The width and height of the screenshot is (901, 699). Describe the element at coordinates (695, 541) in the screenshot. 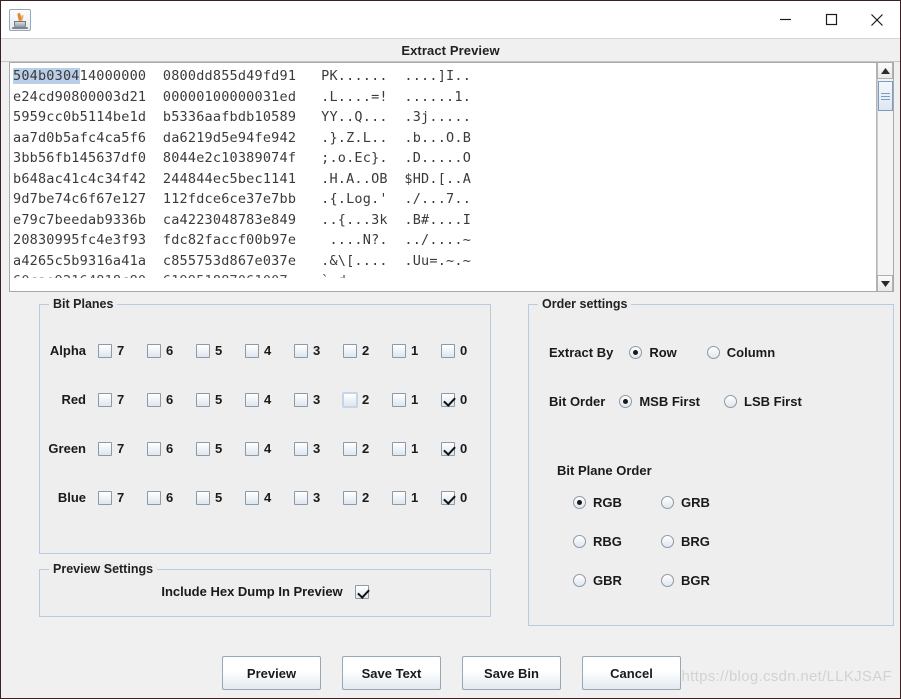

I see `bit-plane-order-option-label: BRG` at that location.